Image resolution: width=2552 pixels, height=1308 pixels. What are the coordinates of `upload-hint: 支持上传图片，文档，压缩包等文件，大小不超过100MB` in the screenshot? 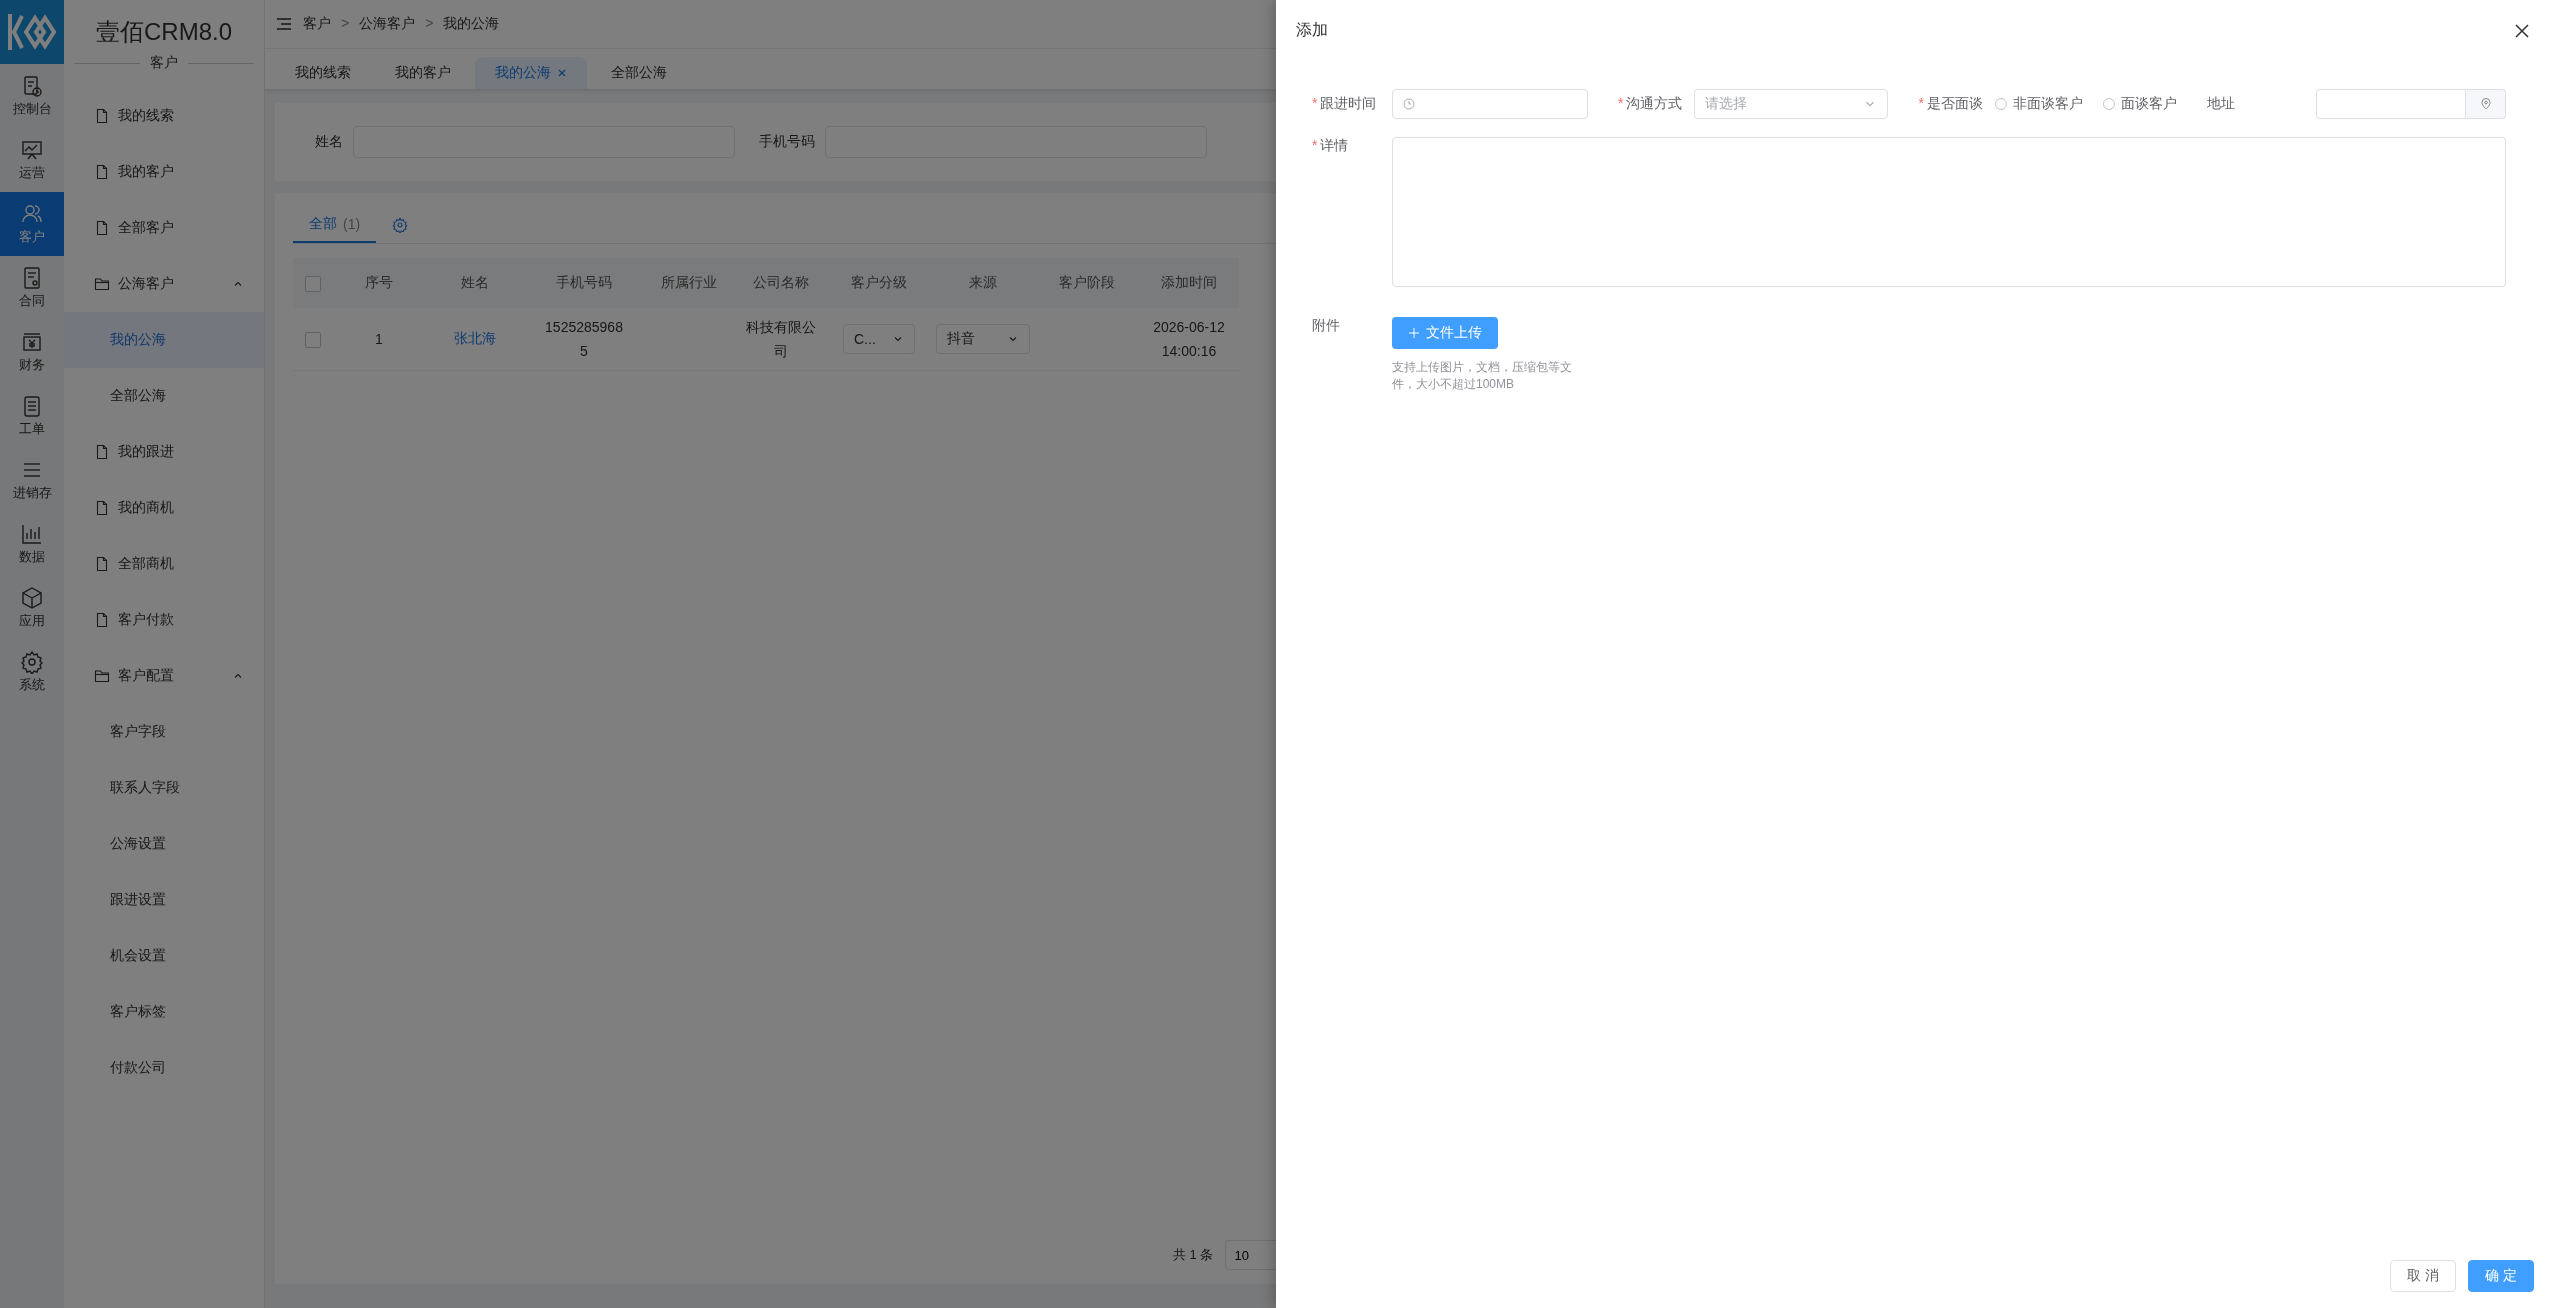 It's located at (1482, 376).